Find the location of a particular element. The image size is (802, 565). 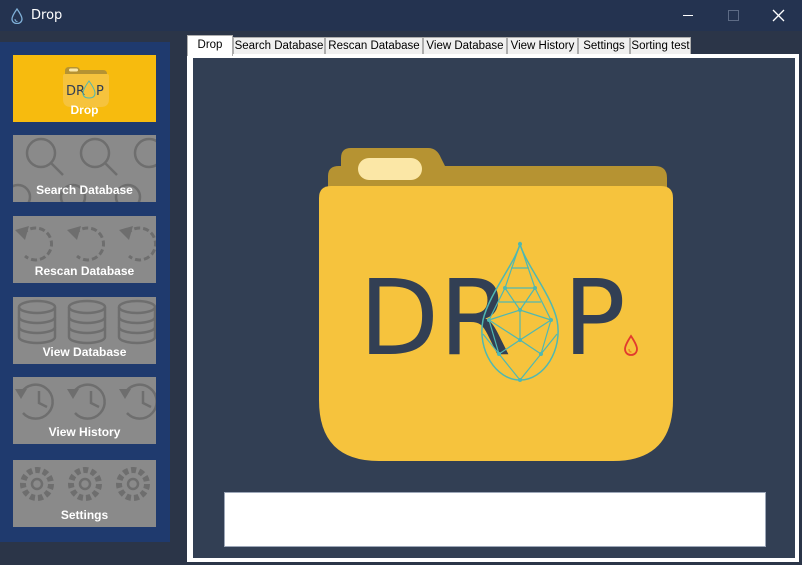

window-title: Drop is located at coordinates (47, 15).